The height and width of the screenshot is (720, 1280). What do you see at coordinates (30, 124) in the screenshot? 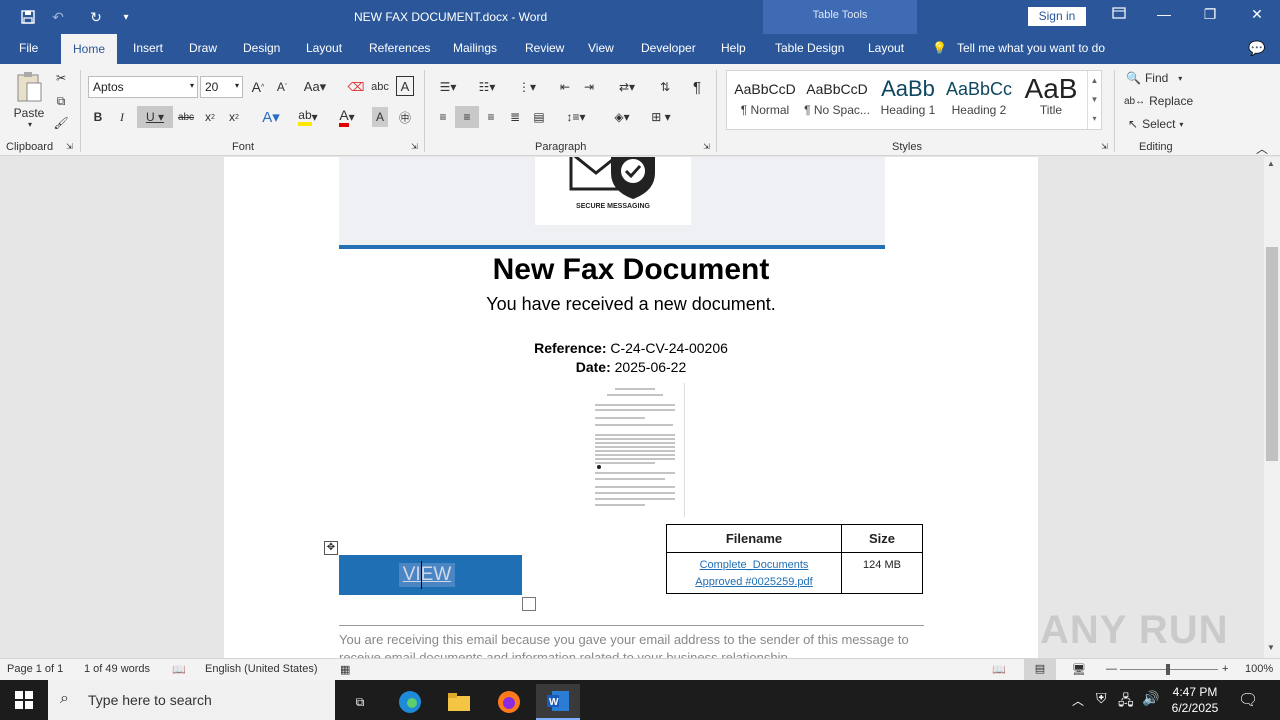
I see `paste-dropdown-icon: ▾` at bounding box center [30, 124].